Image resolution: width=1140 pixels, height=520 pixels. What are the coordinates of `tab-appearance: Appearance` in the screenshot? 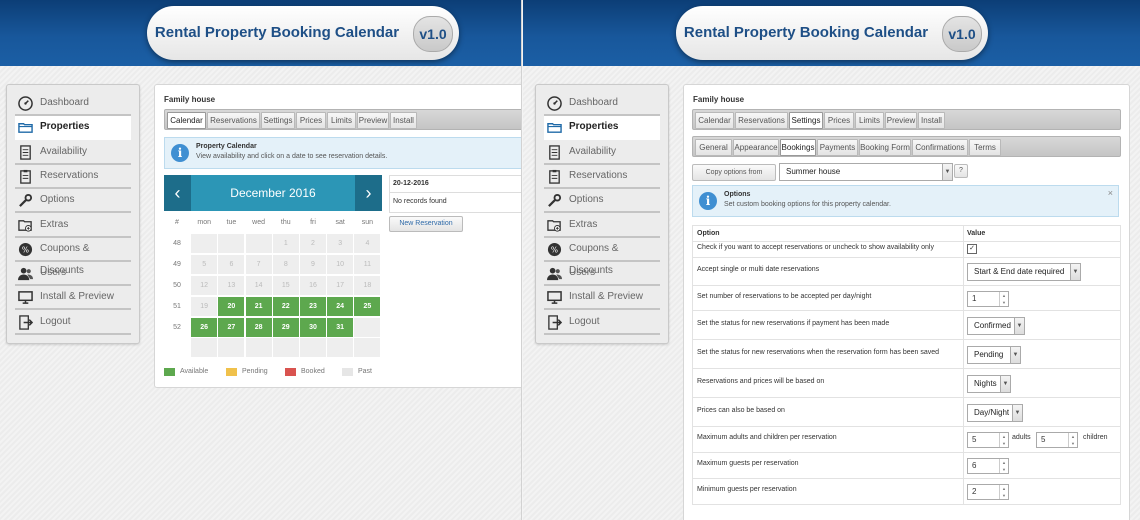 It's located at (756, 147).